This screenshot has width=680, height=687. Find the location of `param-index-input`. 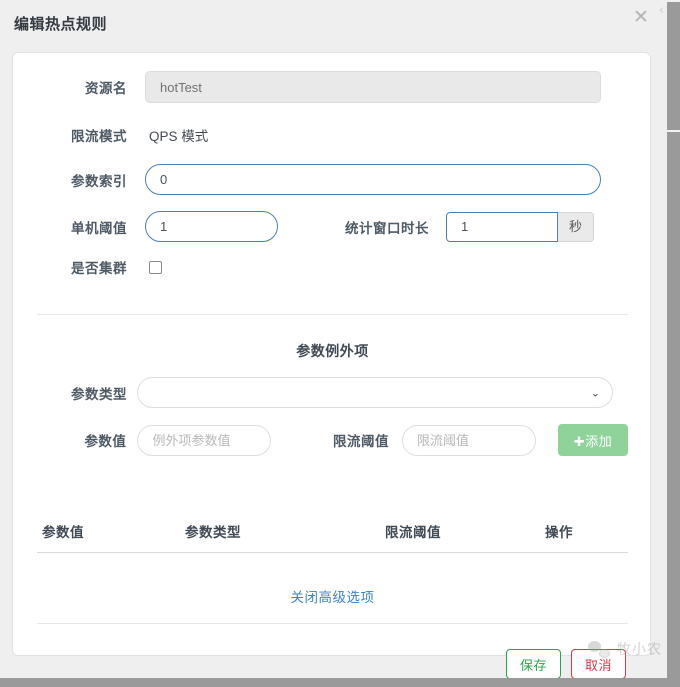

param-index-input is located at coordinates (373, 179).